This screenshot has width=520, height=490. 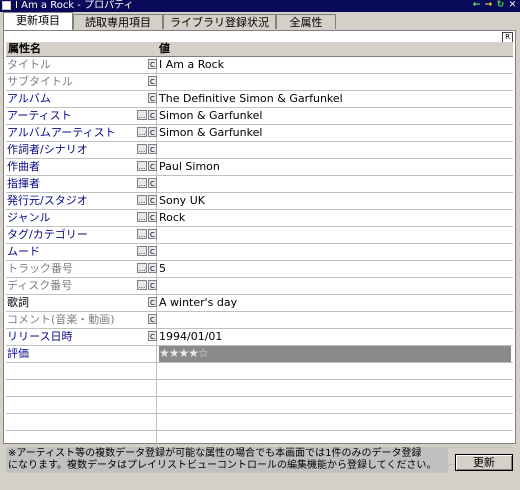 I want to click on attribute-name: ディスク番号, so click(x=81, y=286).